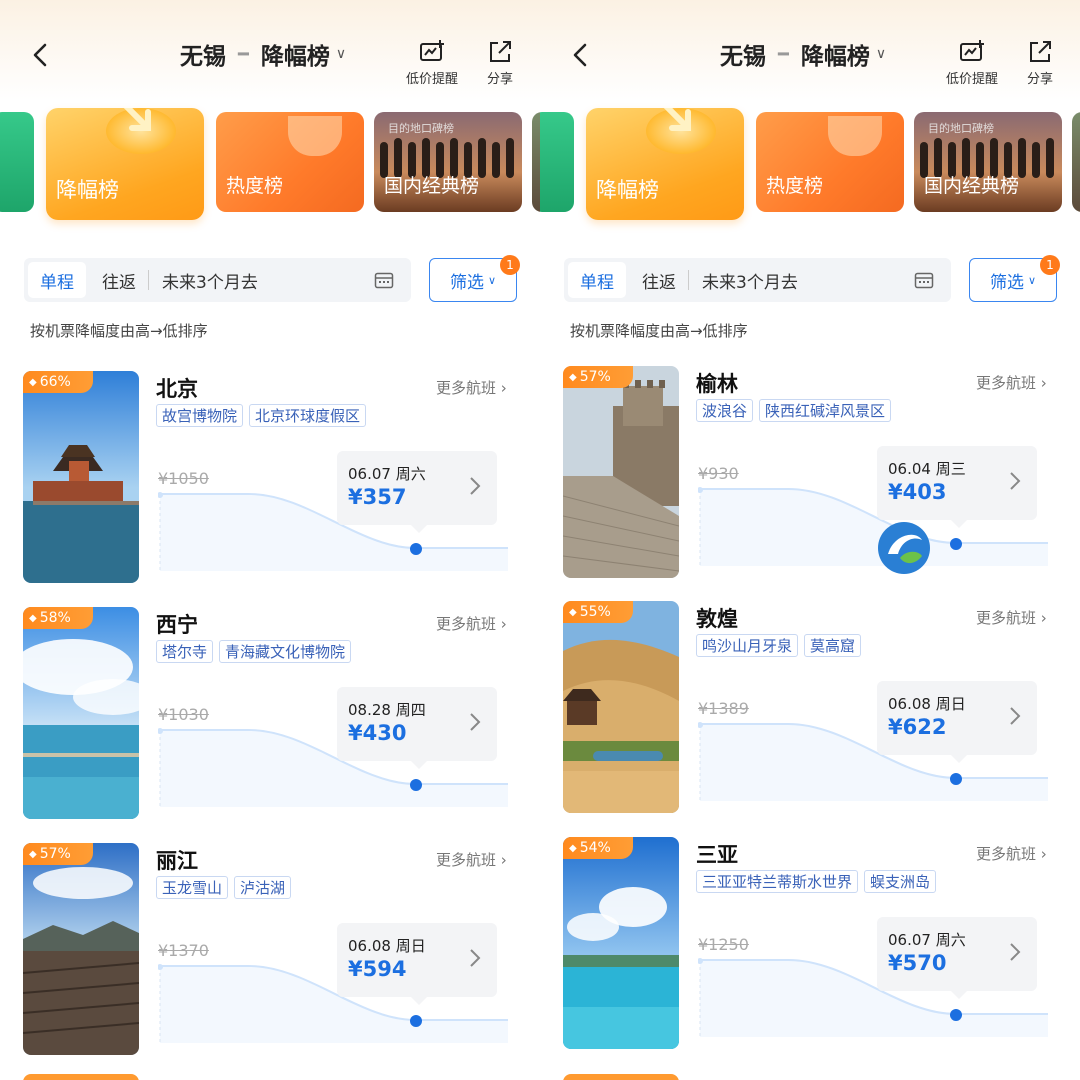  Describe the element at coordinates (285, 651) in the screenshot. I see `attraction-tag: 青海藏文化博物院` at that location.